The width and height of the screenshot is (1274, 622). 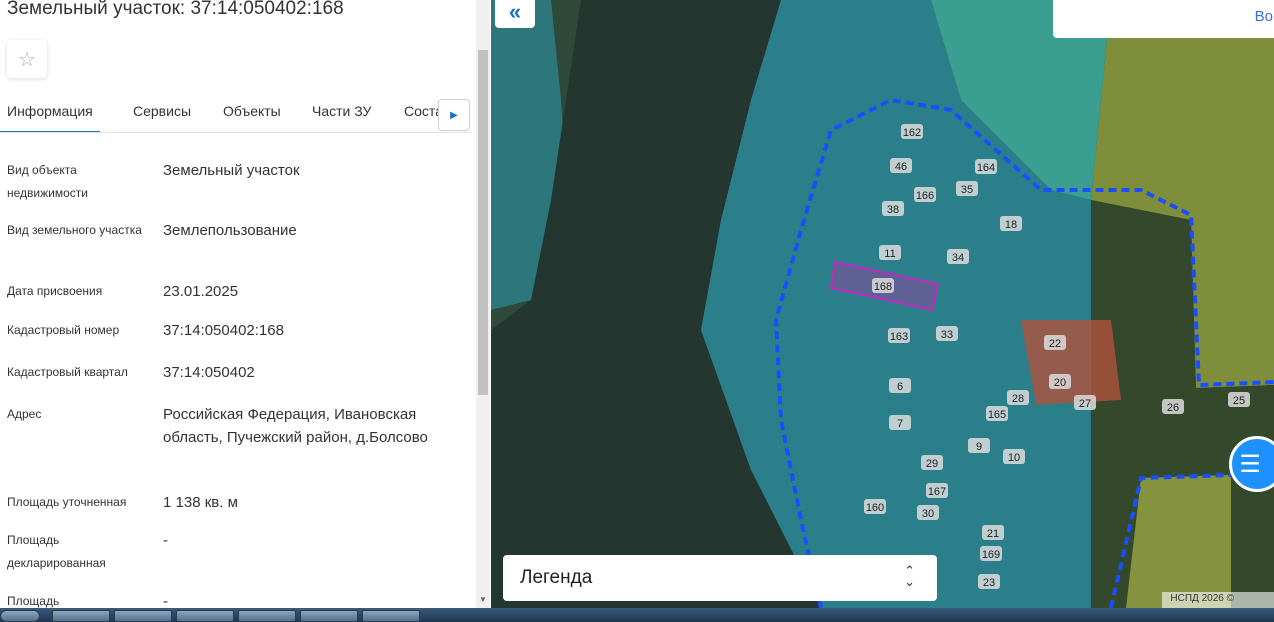 I want to click on parcel-number: 165, so click(x=997, y=415).